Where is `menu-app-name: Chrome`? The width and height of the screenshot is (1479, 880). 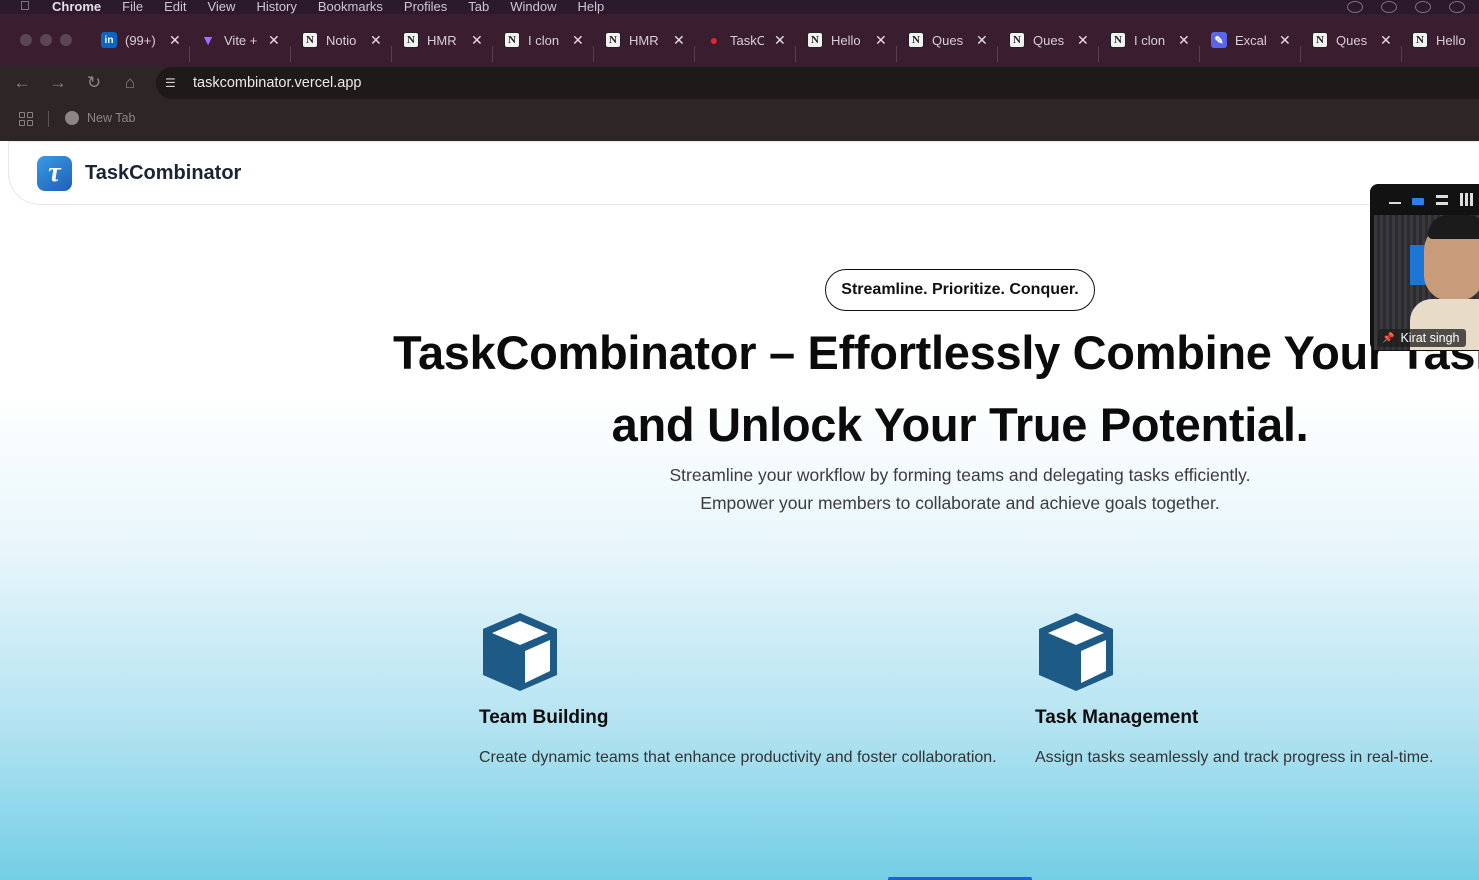 menu-app-name: Chrome is located at coordinates (76, 6).